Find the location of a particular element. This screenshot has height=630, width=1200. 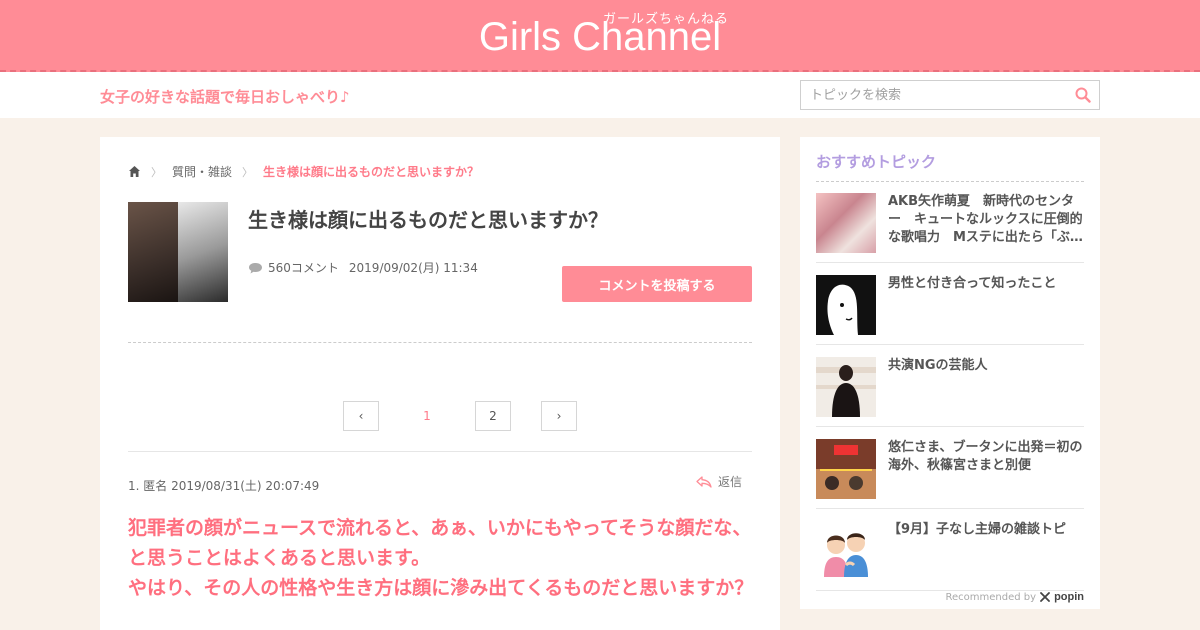

thumbnail-right-photo is located at coordinates (203, 252).